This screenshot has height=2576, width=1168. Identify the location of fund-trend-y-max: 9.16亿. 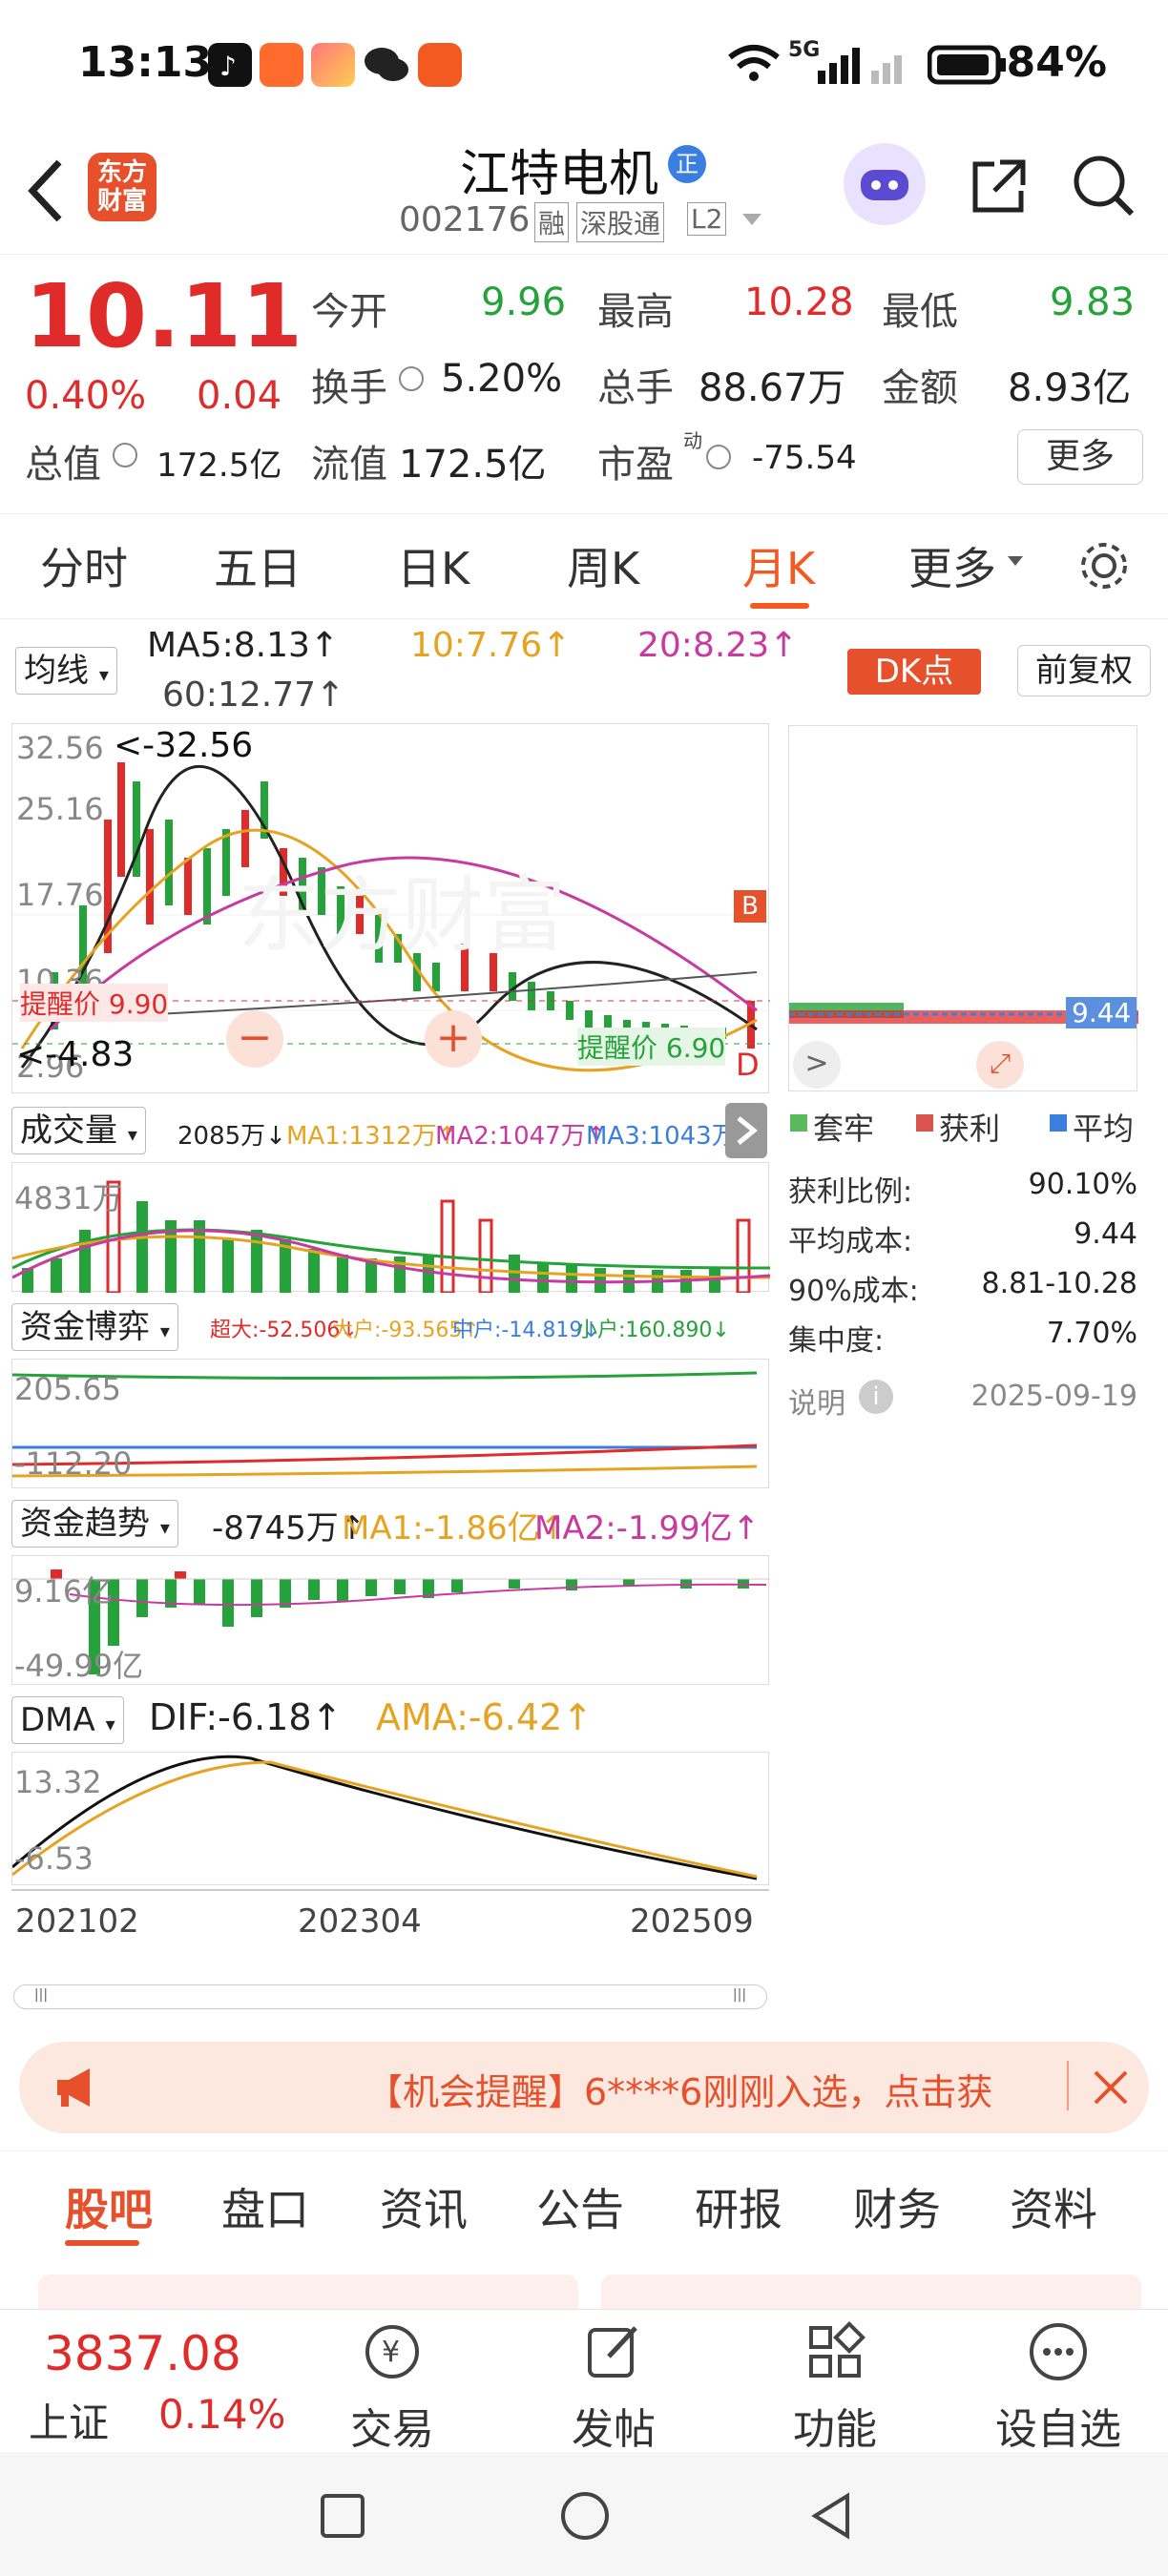
(64, 1591).